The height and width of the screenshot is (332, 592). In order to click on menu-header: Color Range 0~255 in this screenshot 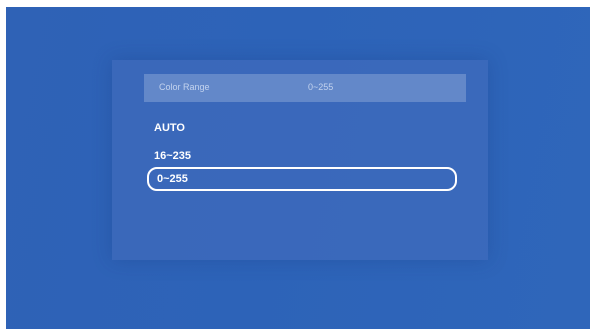, I will do `click(305, 88)`.